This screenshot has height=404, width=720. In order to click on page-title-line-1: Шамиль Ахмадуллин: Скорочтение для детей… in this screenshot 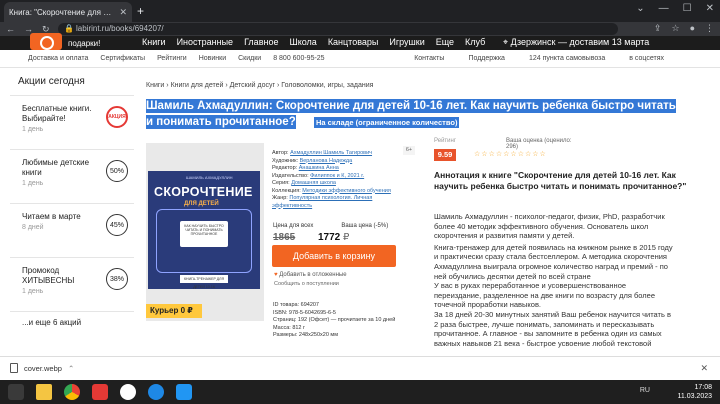, I will do `click(411, 106)`.